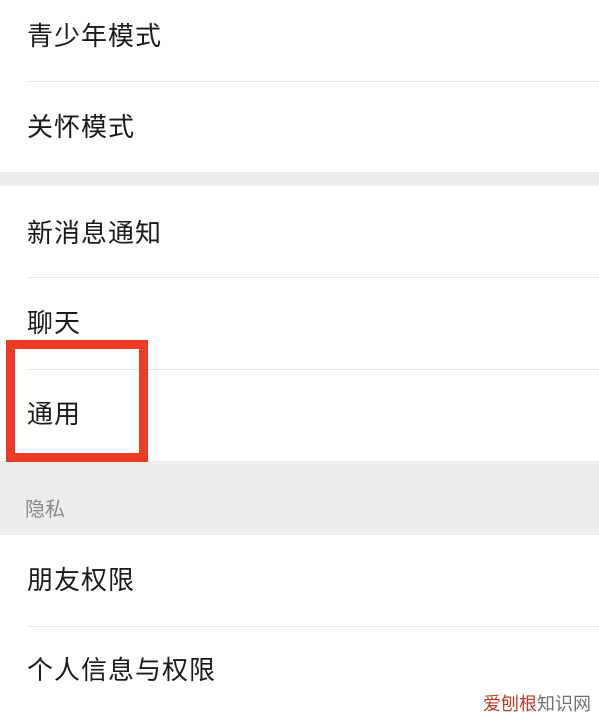 Image resolution: width=599 pixels, height=720 pixels. I want to click on privacy-section-header: 隐私, so click(299, 498).